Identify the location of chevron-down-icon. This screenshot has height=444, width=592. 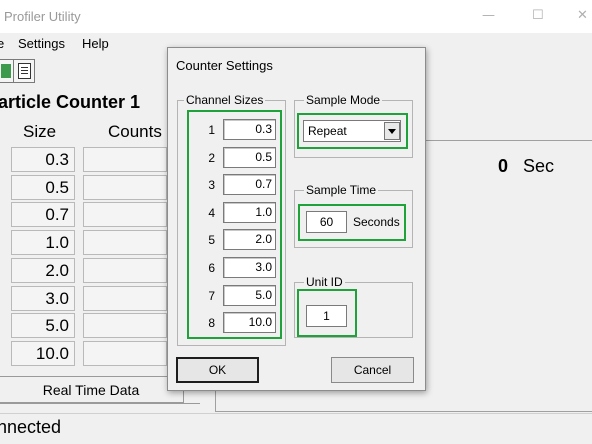
(392, 131).